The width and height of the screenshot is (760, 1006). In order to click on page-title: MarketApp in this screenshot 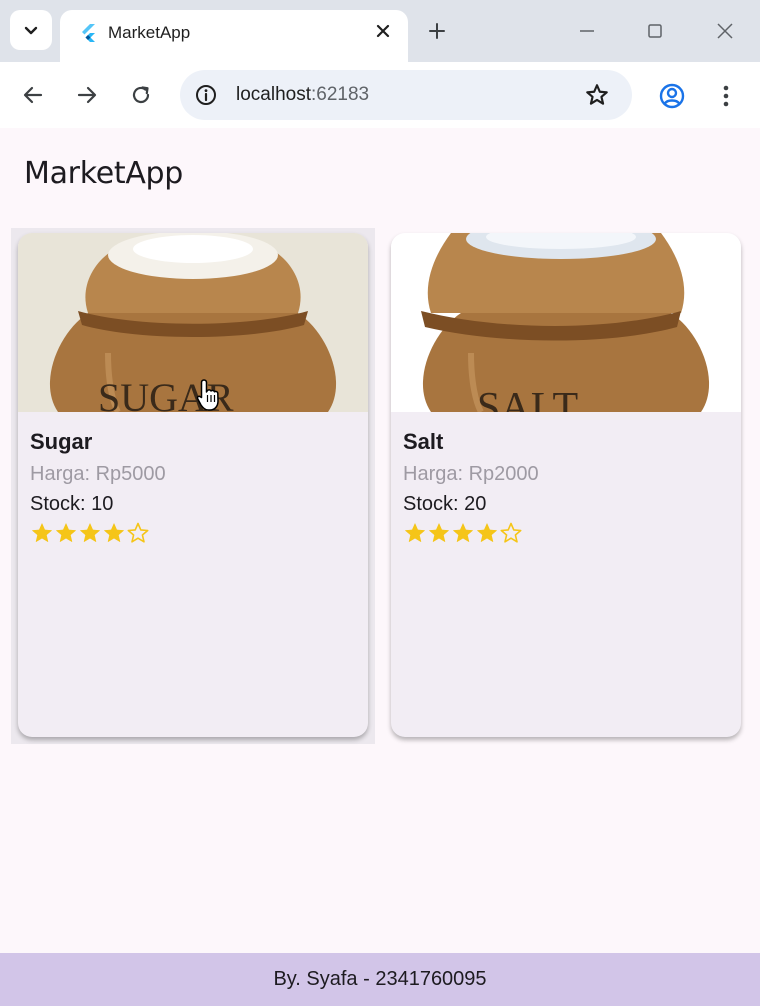, I will do `click(104, 173)`.